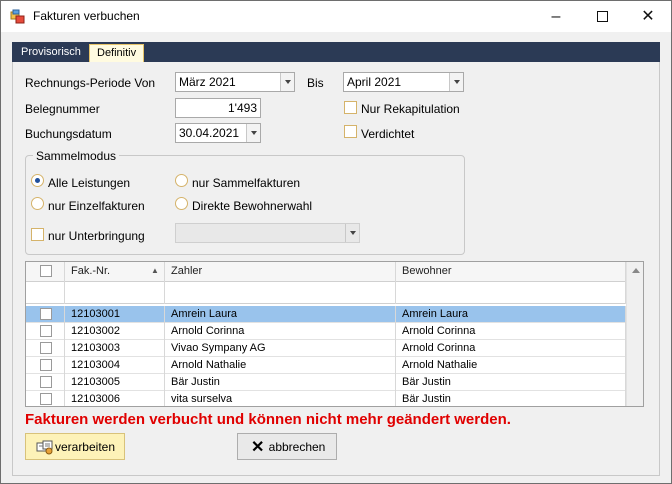 This screenshot has height=484, width=672. I want to click on table-row: 12103001 Amrein Laura Amrein Laura, so click(326, 314).